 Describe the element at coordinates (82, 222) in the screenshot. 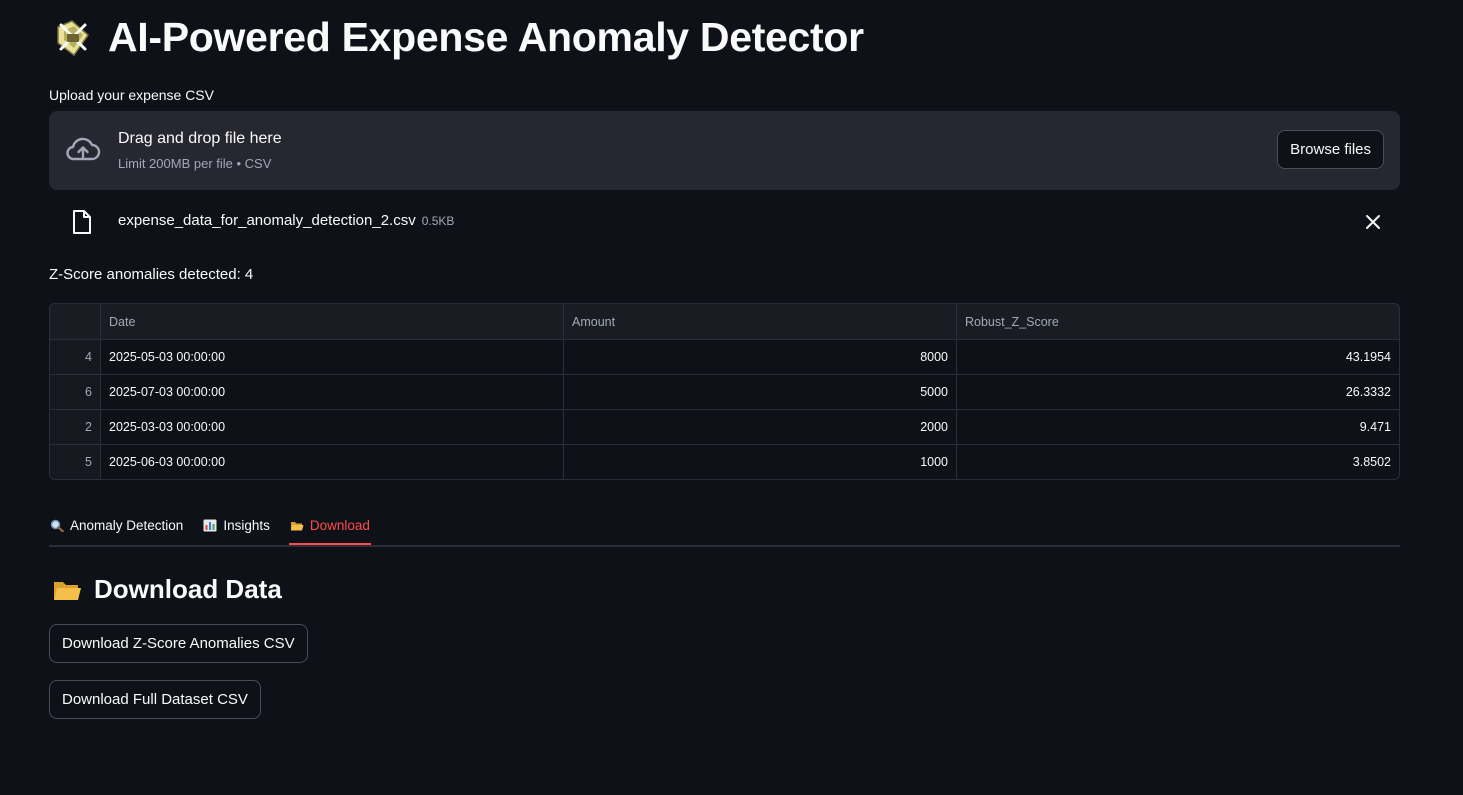

I see `file-icon` at that location.